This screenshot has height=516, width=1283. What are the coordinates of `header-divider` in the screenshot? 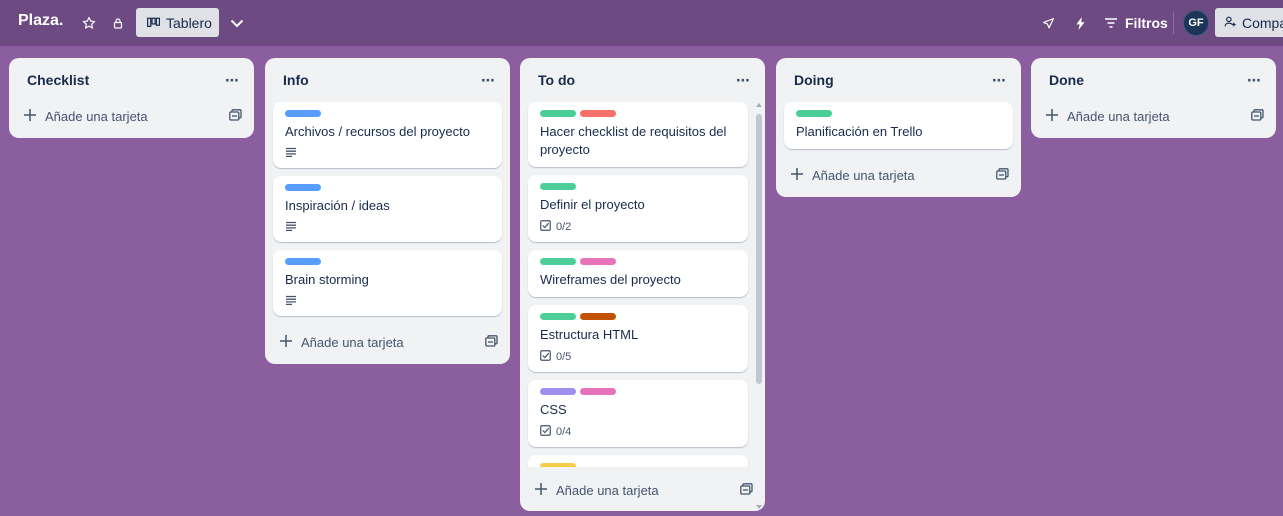 It's located at (1173, 23).